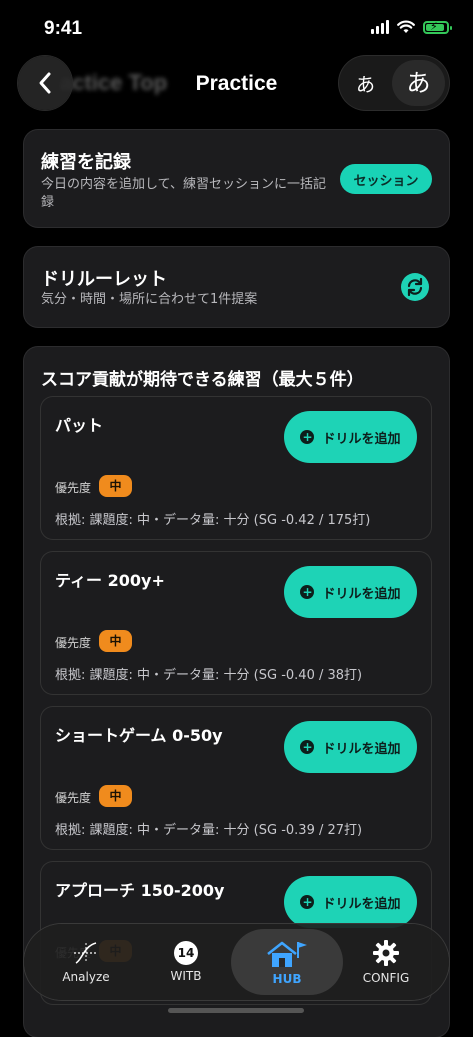 The image size is (473, 1037). I want to click on tab-witb: 14 WITB, so click(186, 962).